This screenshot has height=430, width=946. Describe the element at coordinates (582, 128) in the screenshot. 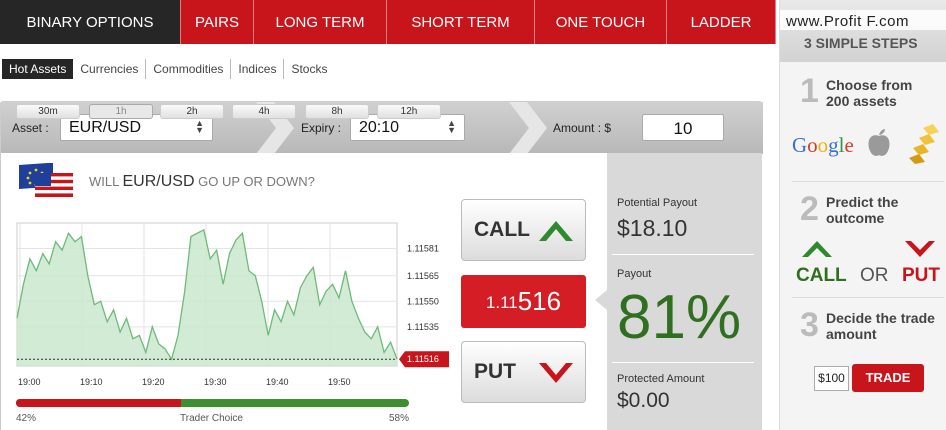

I see `amount-label: Amount : $` at that location.